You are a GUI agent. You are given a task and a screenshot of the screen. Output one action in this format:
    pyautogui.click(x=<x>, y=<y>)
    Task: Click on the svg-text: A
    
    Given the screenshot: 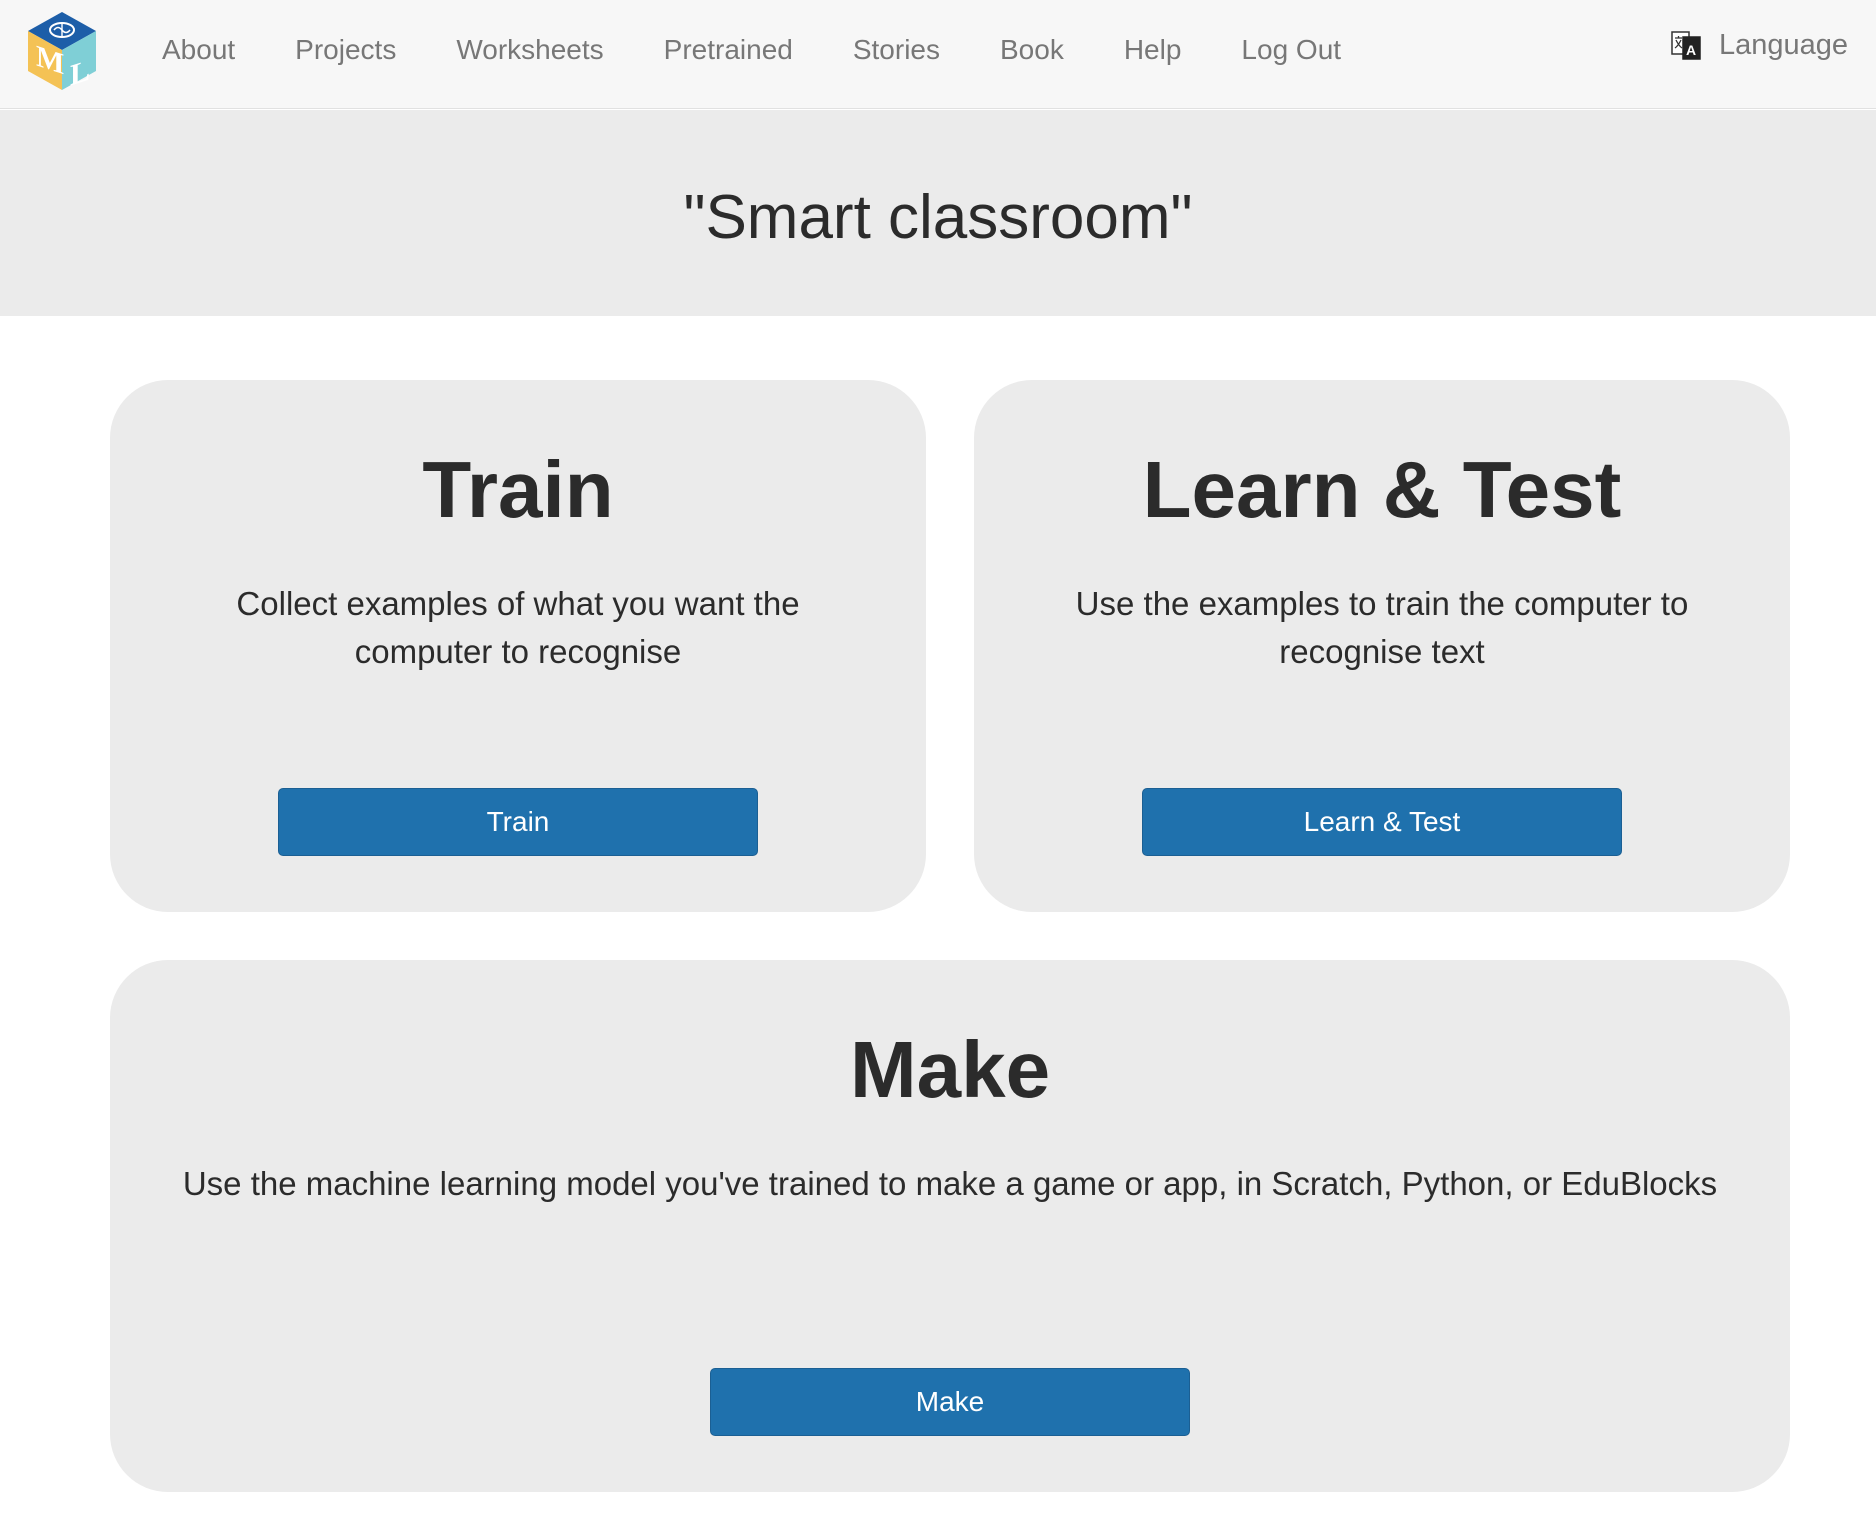 What is the action you would take?
    pyautogui.click(x=1691, y=50)
    